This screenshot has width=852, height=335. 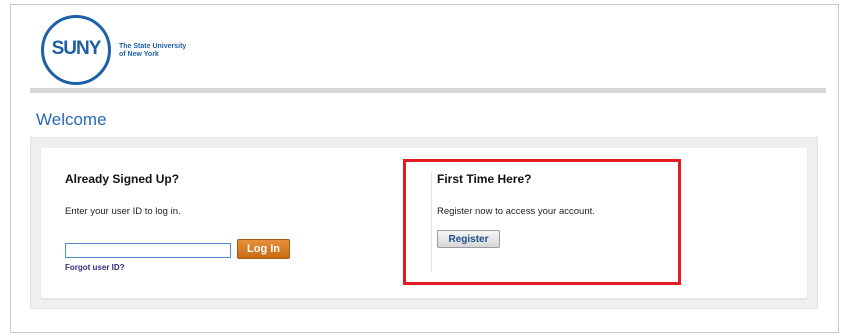 I want to click on header-divider, so click(x=428, y=90).